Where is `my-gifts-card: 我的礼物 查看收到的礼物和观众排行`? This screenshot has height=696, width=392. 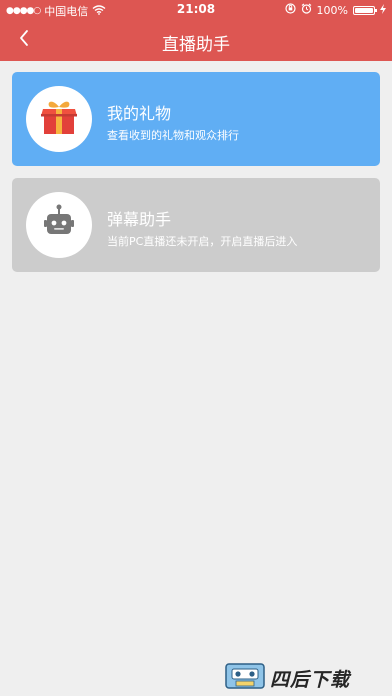
my-gifts-card: 我的礼物 查看收到的礼物和观众排行 is located at coordinates (196, 119).